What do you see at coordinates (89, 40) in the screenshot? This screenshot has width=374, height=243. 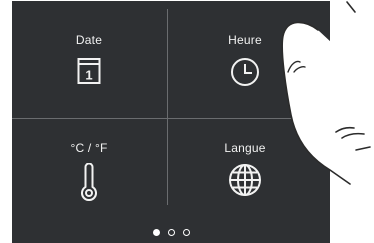 I see `tile-date-label: Date` at bounding box center [89, 40].